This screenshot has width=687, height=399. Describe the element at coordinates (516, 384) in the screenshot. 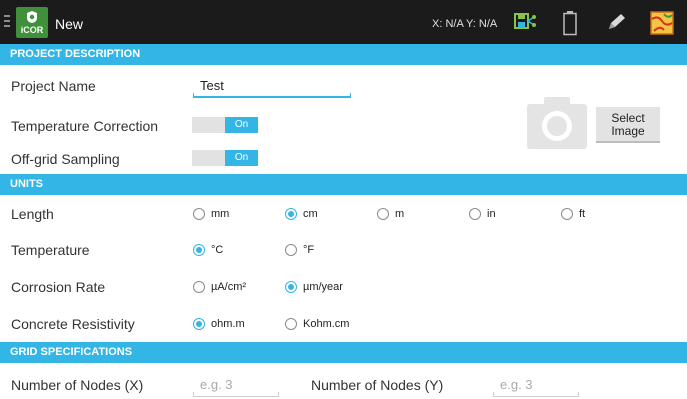

I see `nodes-y-placeholder: e.g. 3` at that location.